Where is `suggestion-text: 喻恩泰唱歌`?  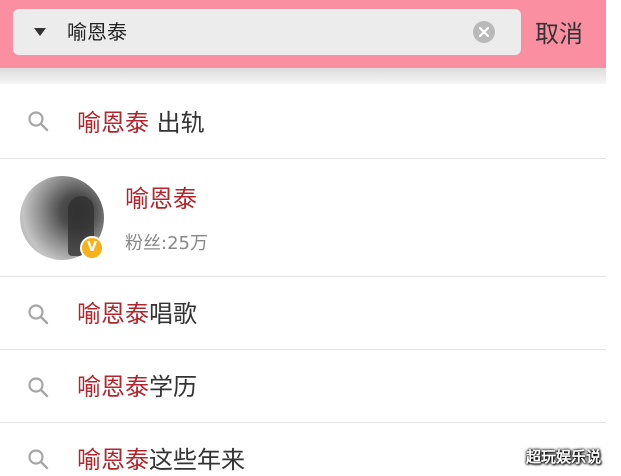 suggestion-text: 喻恩泰唱歌 is located at coordinates (137, 314).